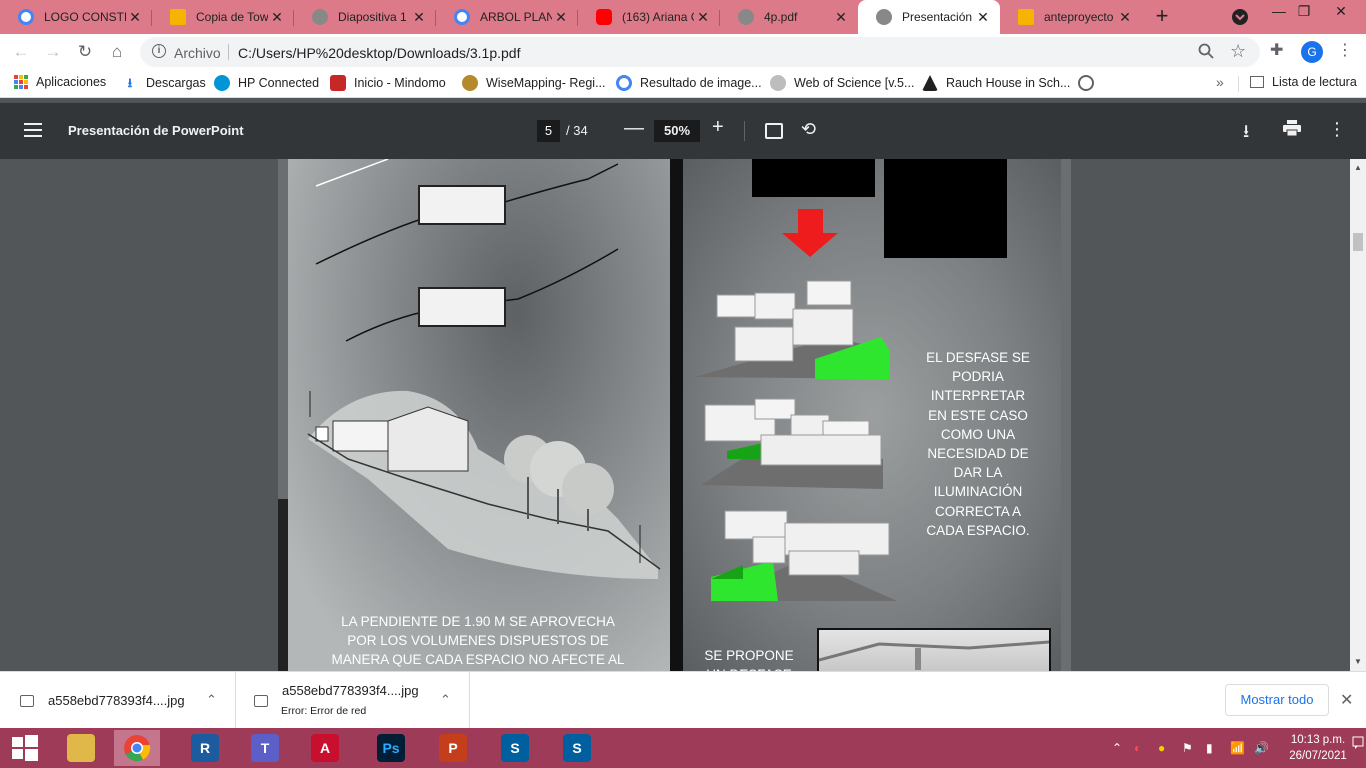 The image size is (1366, 768). I want to click on network-icon: 📶, so click(1237, 748).